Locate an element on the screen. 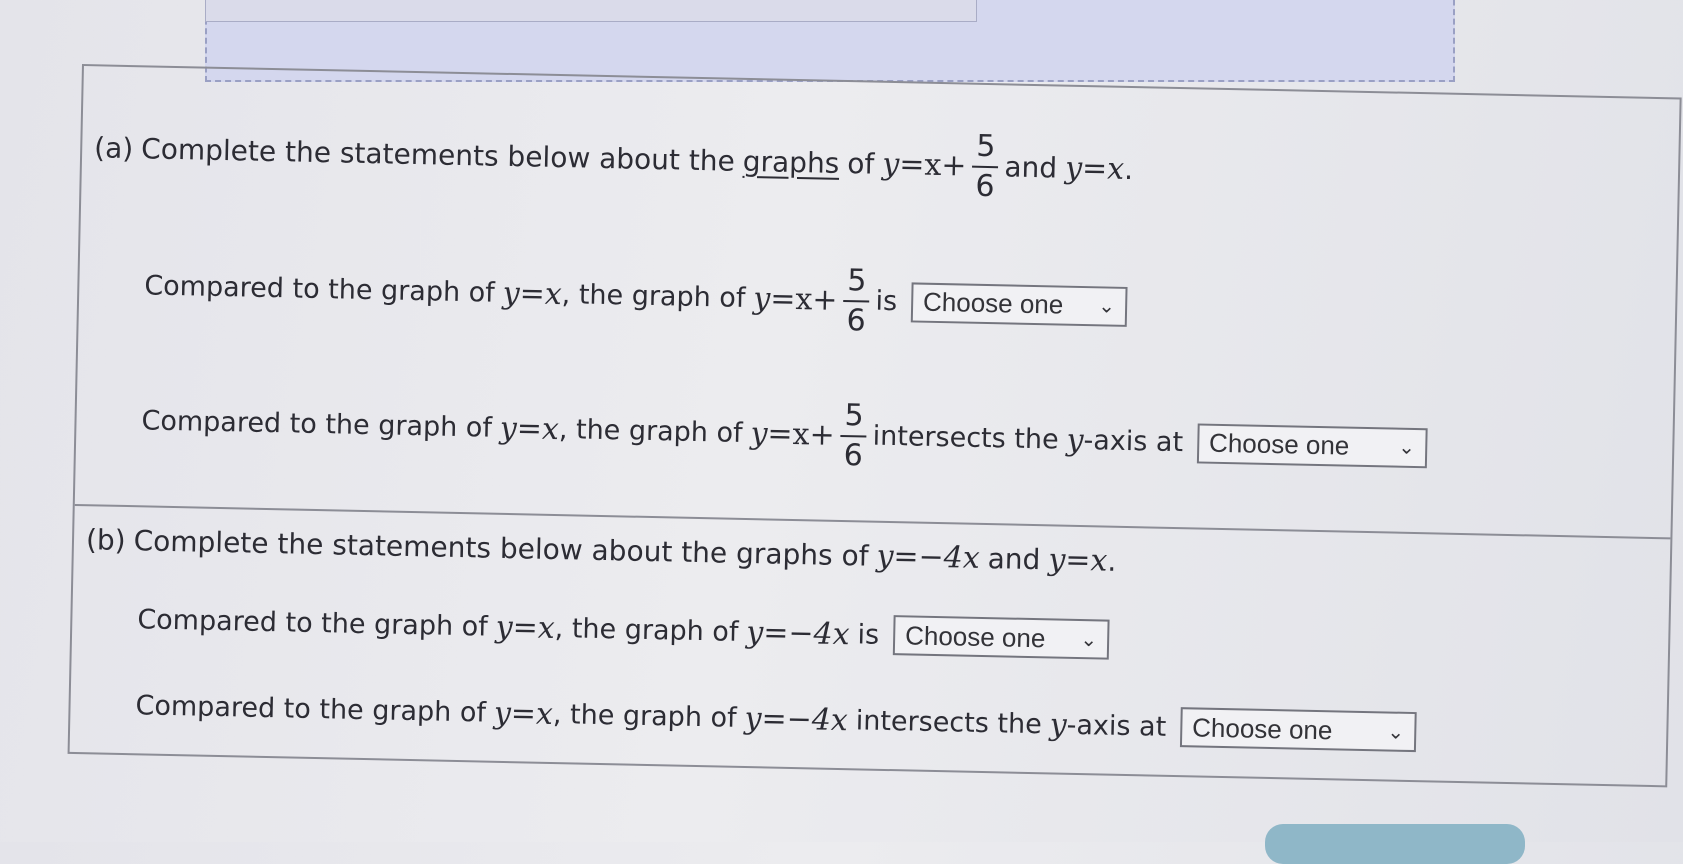 The image size is (1683, 864). top-panel-inner is located at coordinates (591, 11).